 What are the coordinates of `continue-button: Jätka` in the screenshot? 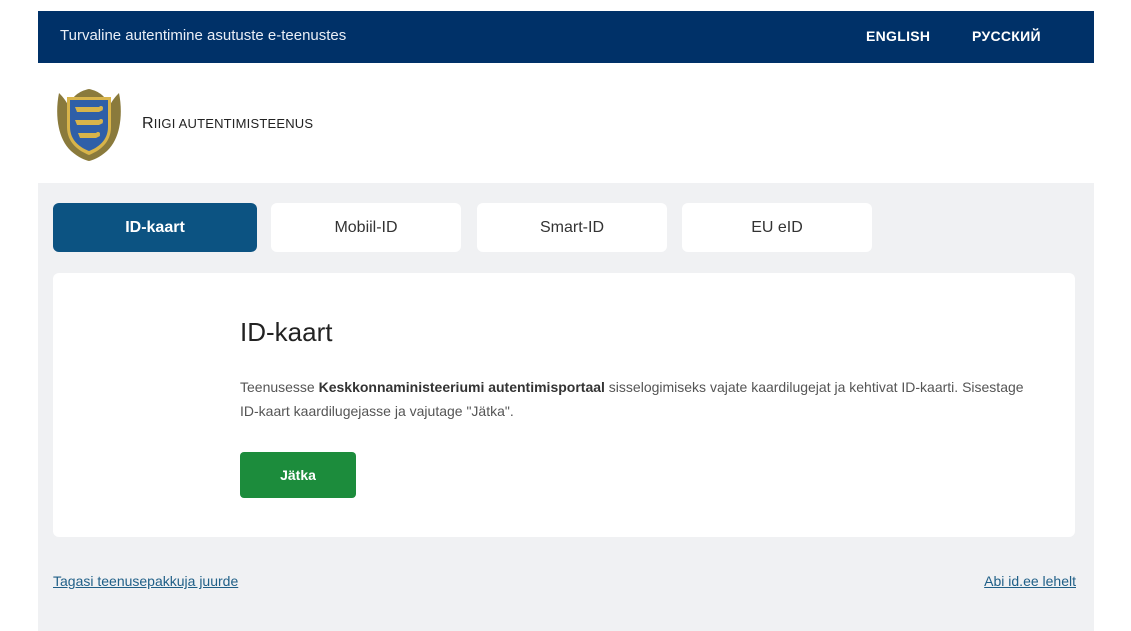 It's located at (298, 475).